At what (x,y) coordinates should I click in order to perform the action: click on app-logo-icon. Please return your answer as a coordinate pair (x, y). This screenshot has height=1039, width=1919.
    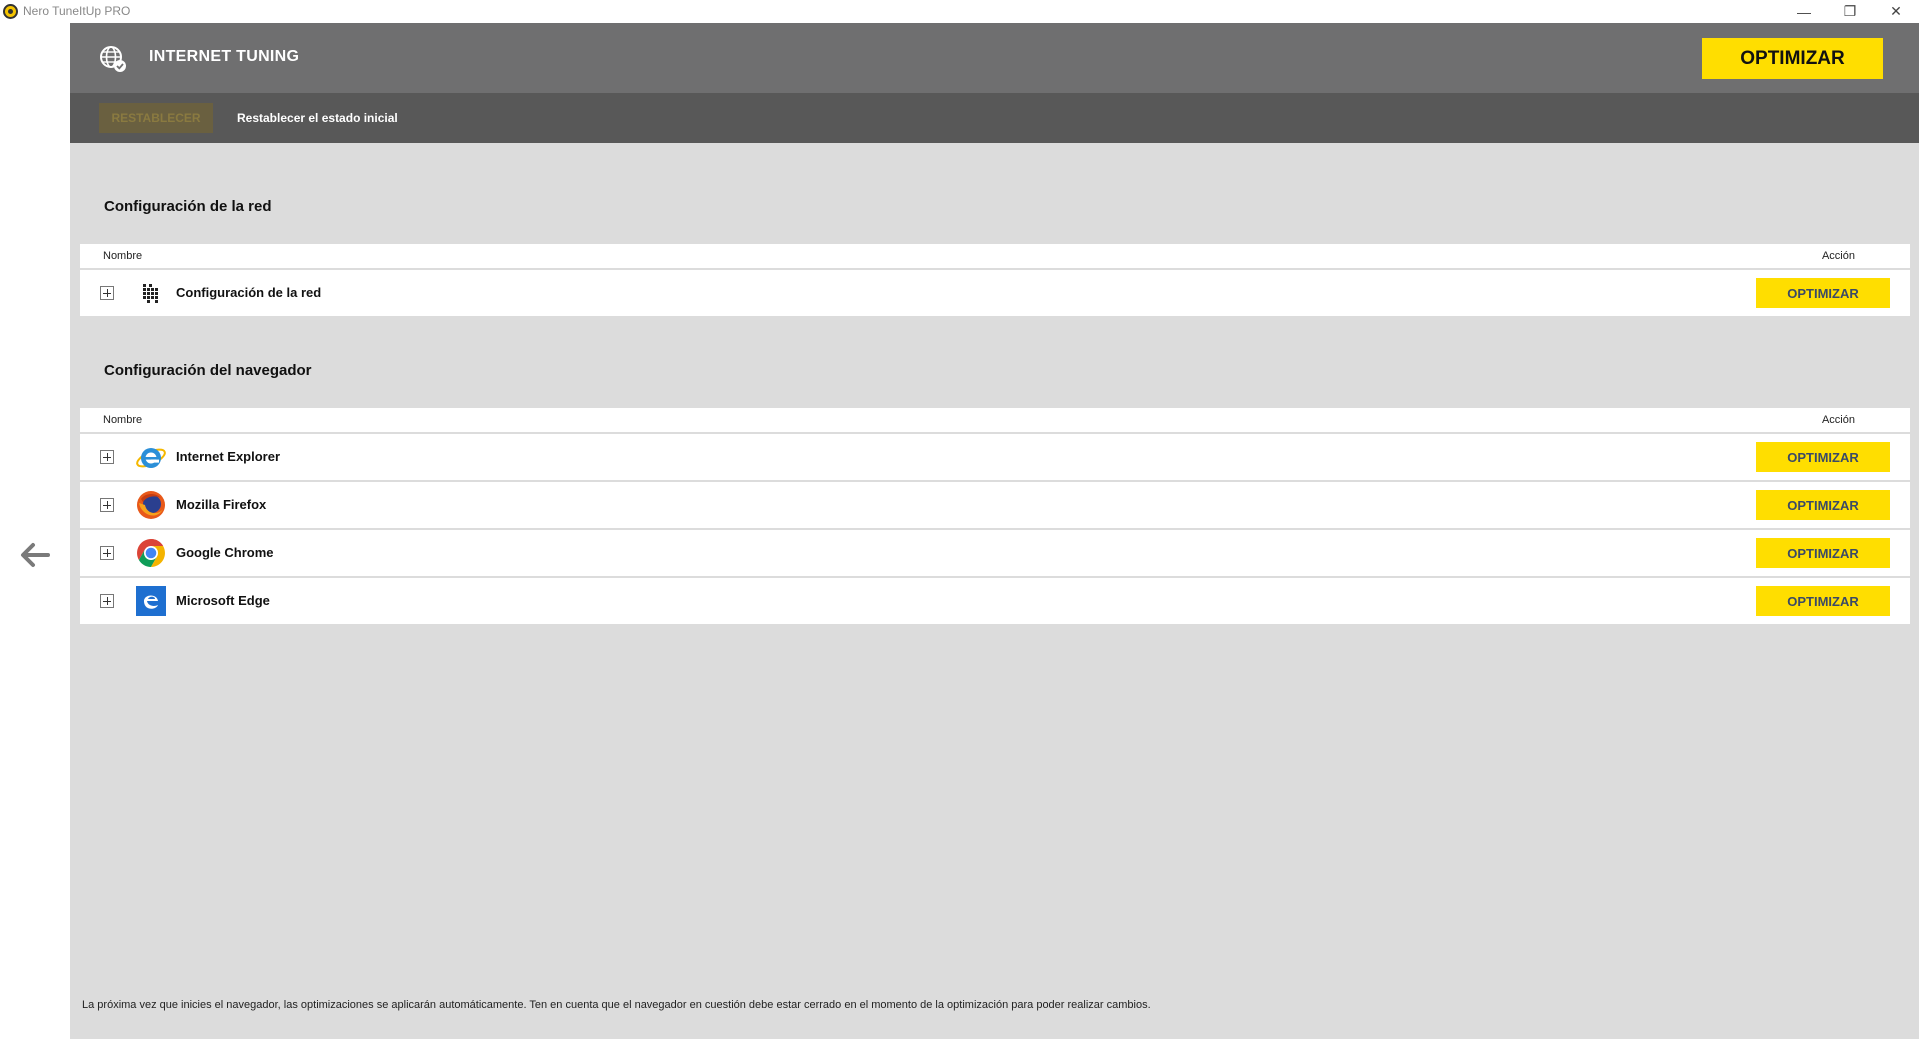
    Looking at the image, I should click on (10, 11).